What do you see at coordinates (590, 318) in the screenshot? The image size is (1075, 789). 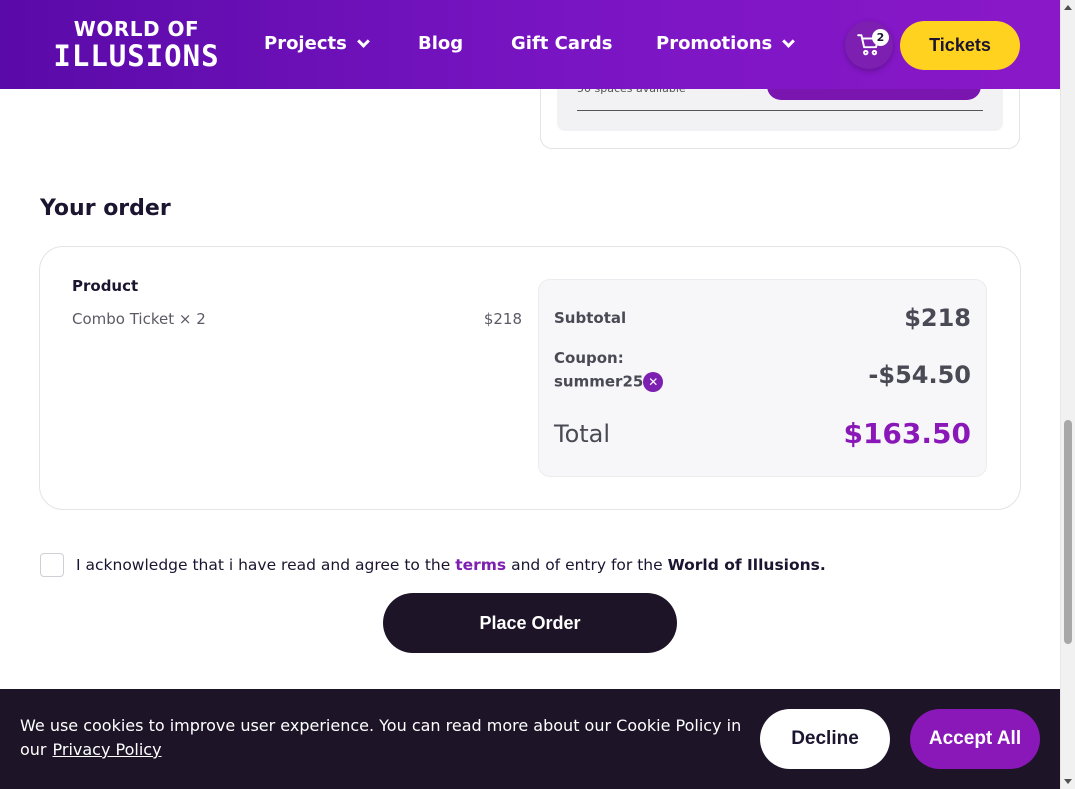 I see `subtotal-label: Subtotal` at bounding box center [590, 318].